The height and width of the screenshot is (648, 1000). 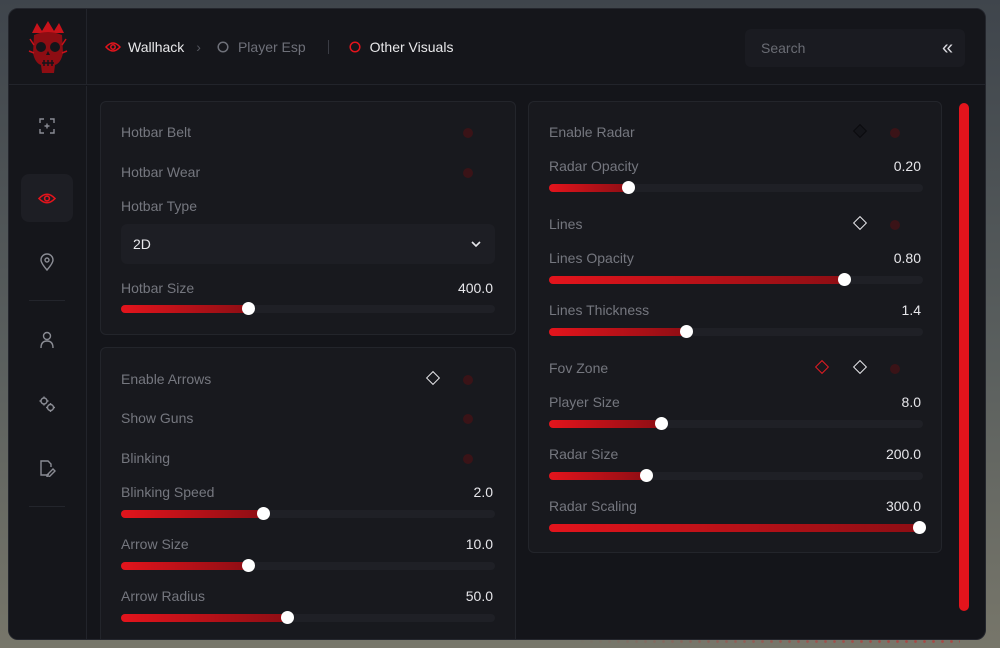 What do you see at coordinates (903, 454) in the screenshot?
I see `radar-size-value: 200.0` at bounding box center [903, 454].